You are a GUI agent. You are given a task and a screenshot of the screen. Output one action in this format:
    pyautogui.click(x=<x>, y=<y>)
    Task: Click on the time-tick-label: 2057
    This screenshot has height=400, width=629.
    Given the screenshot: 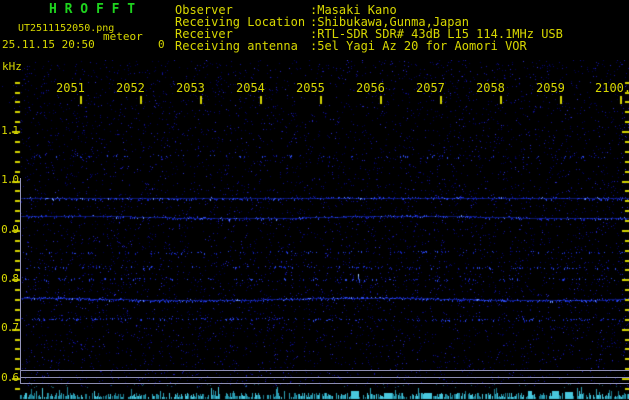 What is the action you would take?
    pyautogui.click(x=430, y=88)
    